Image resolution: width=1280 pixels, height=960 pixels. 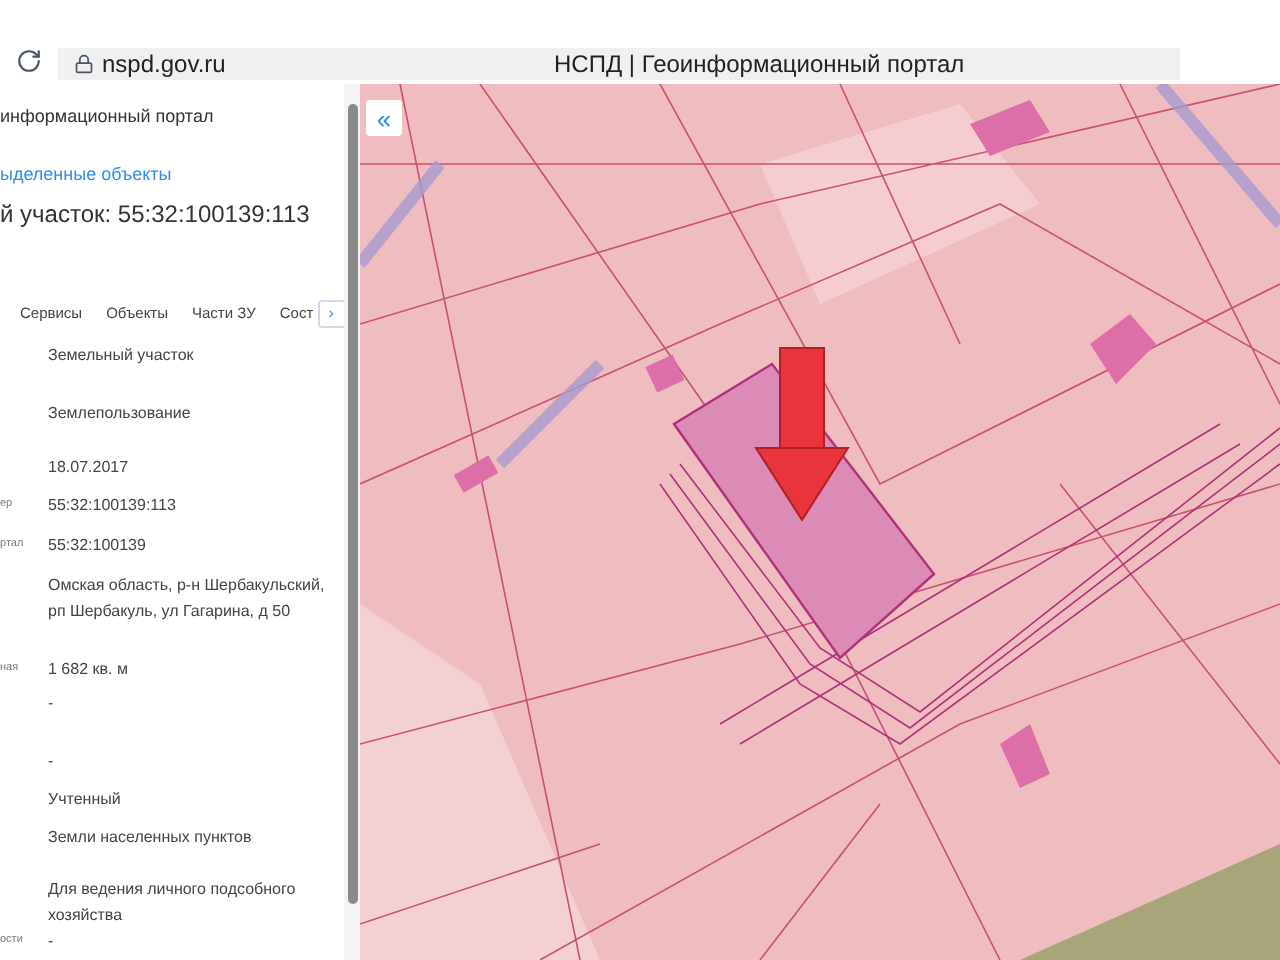 I want to click on scrollbar-thumb, so click(x=352, y=504).